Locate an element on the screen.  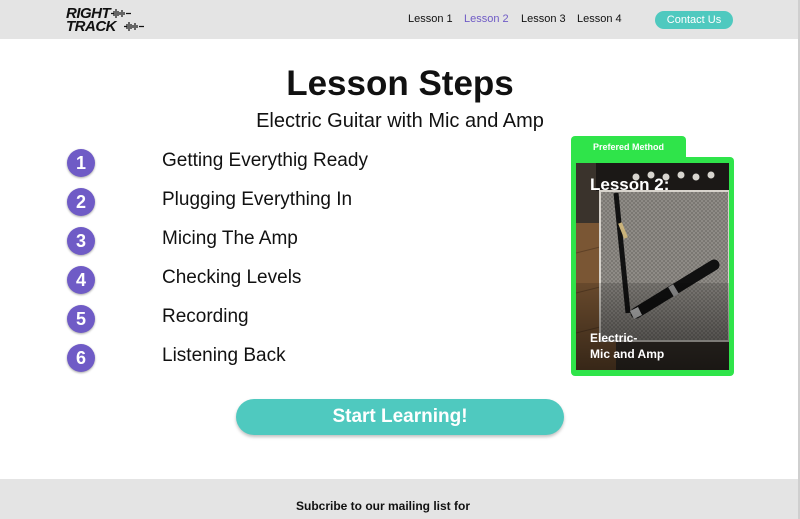
preferred-method-tab: Prefered Method is located at coordinates (628, 147).